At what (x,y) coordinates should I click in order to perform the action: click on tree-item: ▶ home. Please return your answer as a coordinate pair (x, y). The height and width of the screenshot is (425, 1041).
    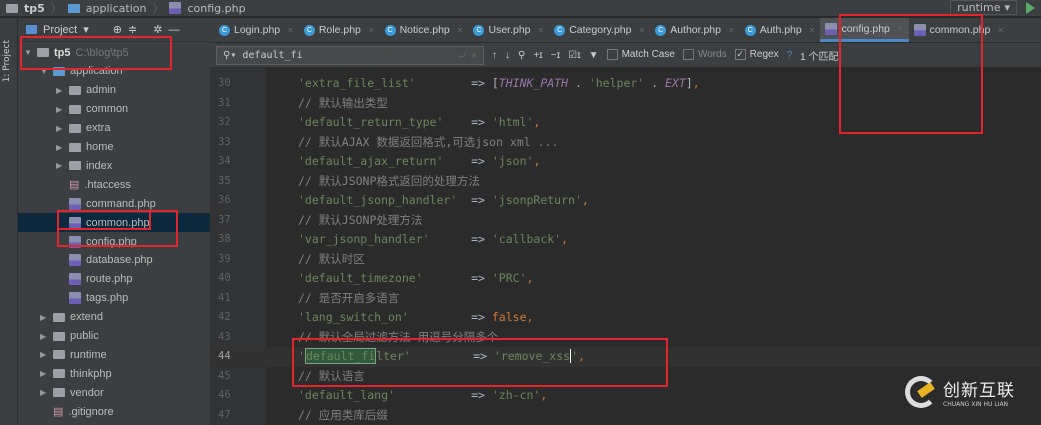
    Looking at the image, I should click on (114, 147).